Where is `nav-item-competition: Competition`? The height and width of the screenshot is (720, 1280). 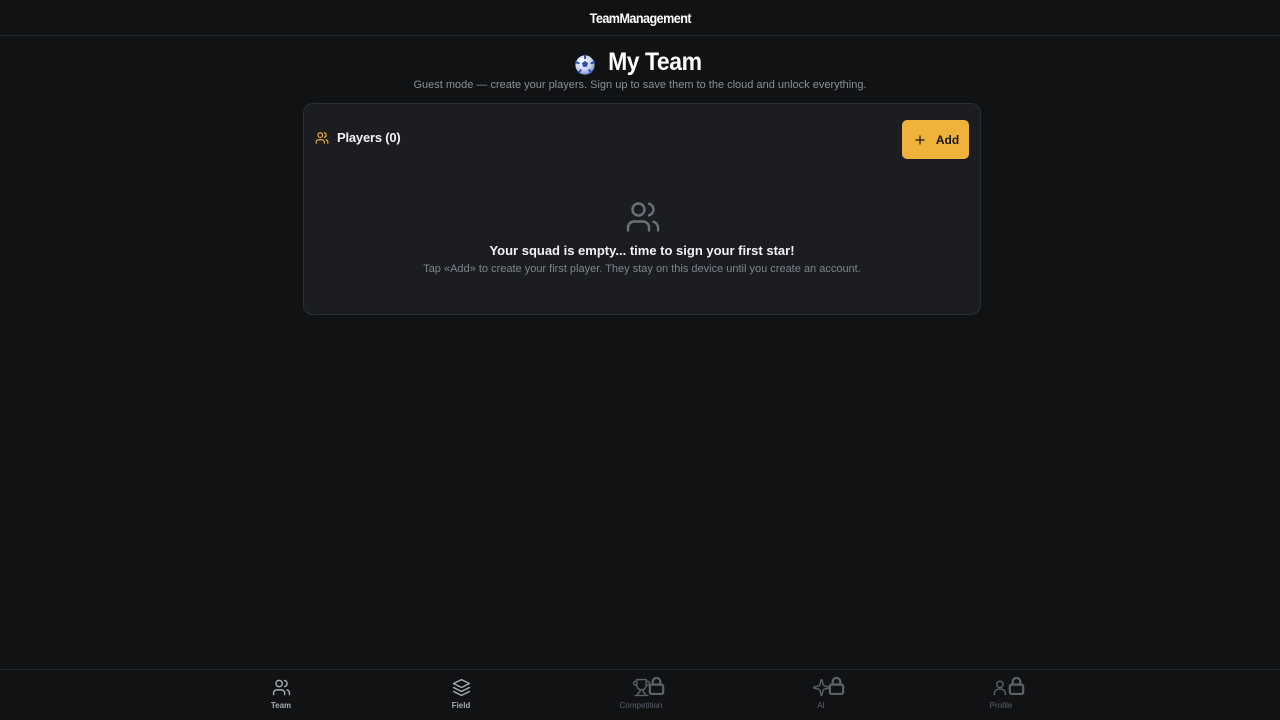 nav-item-competition: Competition is located at coordinates (641, 693).